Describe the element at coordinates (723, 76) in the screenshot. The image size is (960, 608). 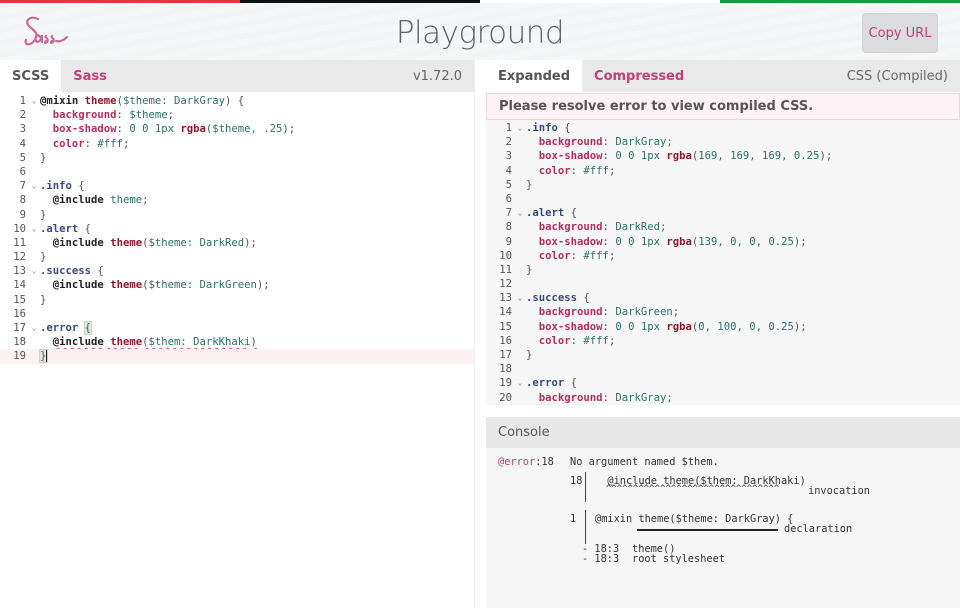
I see `output-tabbar: Expanded Compressed CSS (Compiled)` at that location.